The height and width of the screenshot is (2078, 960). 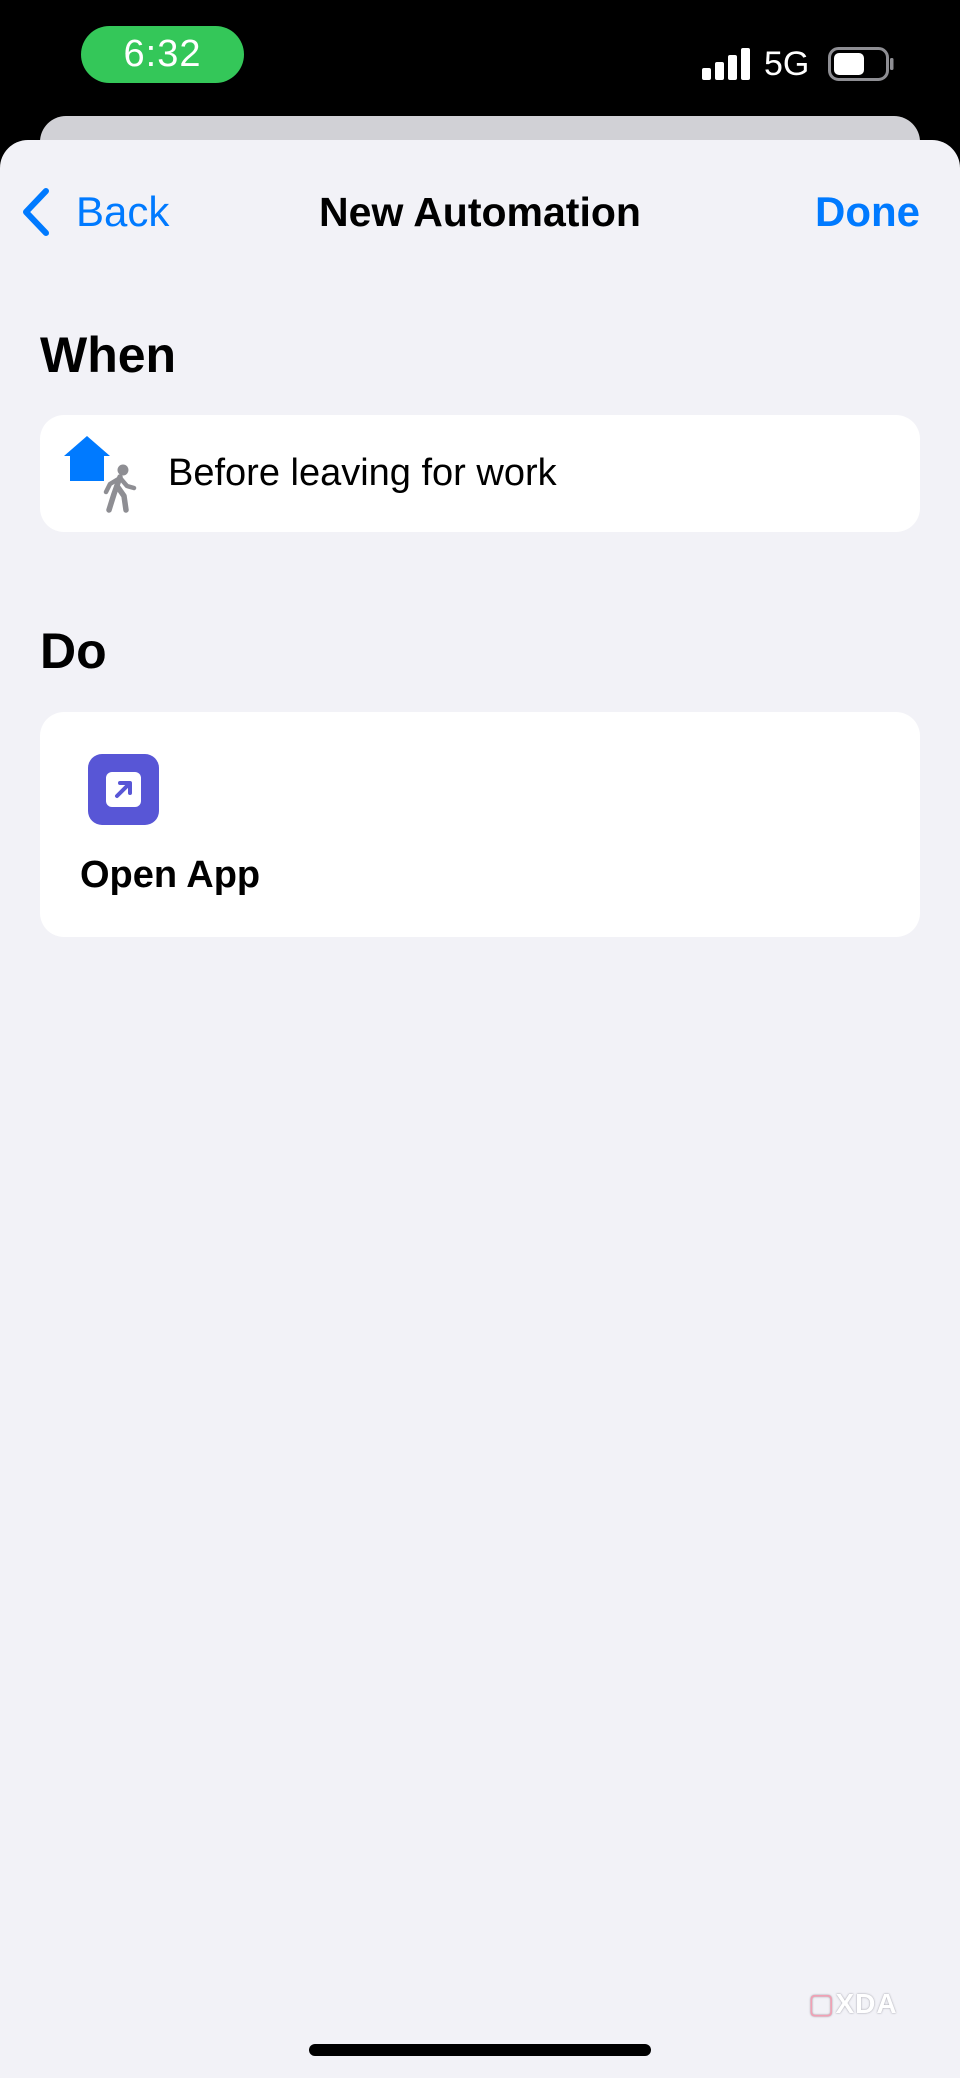 I want to click on done-button: Done, so click(x=867, y=212).